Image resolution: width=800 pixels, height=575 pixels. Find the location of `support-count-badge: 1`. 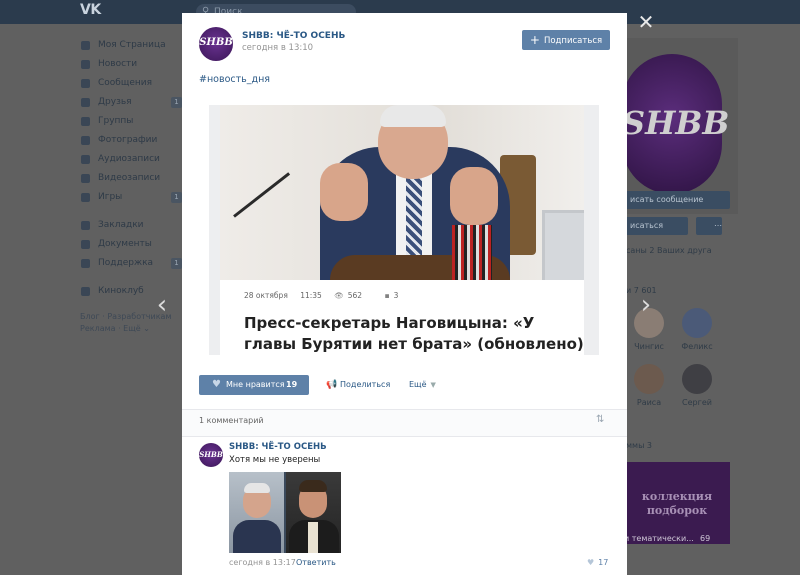

support-count-badge: 1 is located at coordinates (176, 263).